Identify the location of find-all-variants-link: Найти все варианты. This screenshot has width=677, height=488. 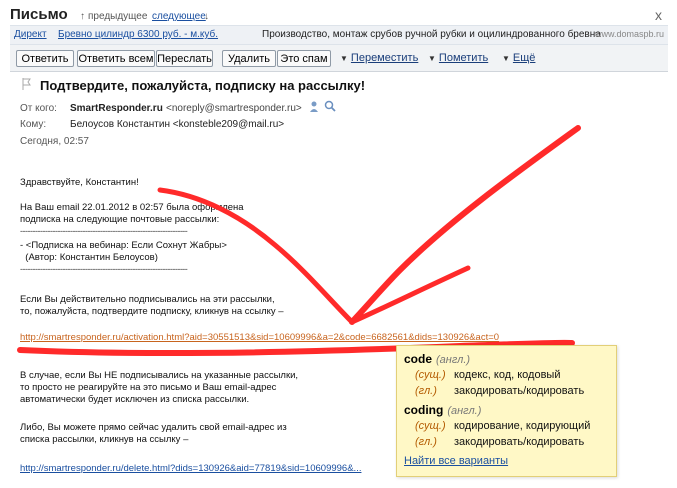
(456, 461).